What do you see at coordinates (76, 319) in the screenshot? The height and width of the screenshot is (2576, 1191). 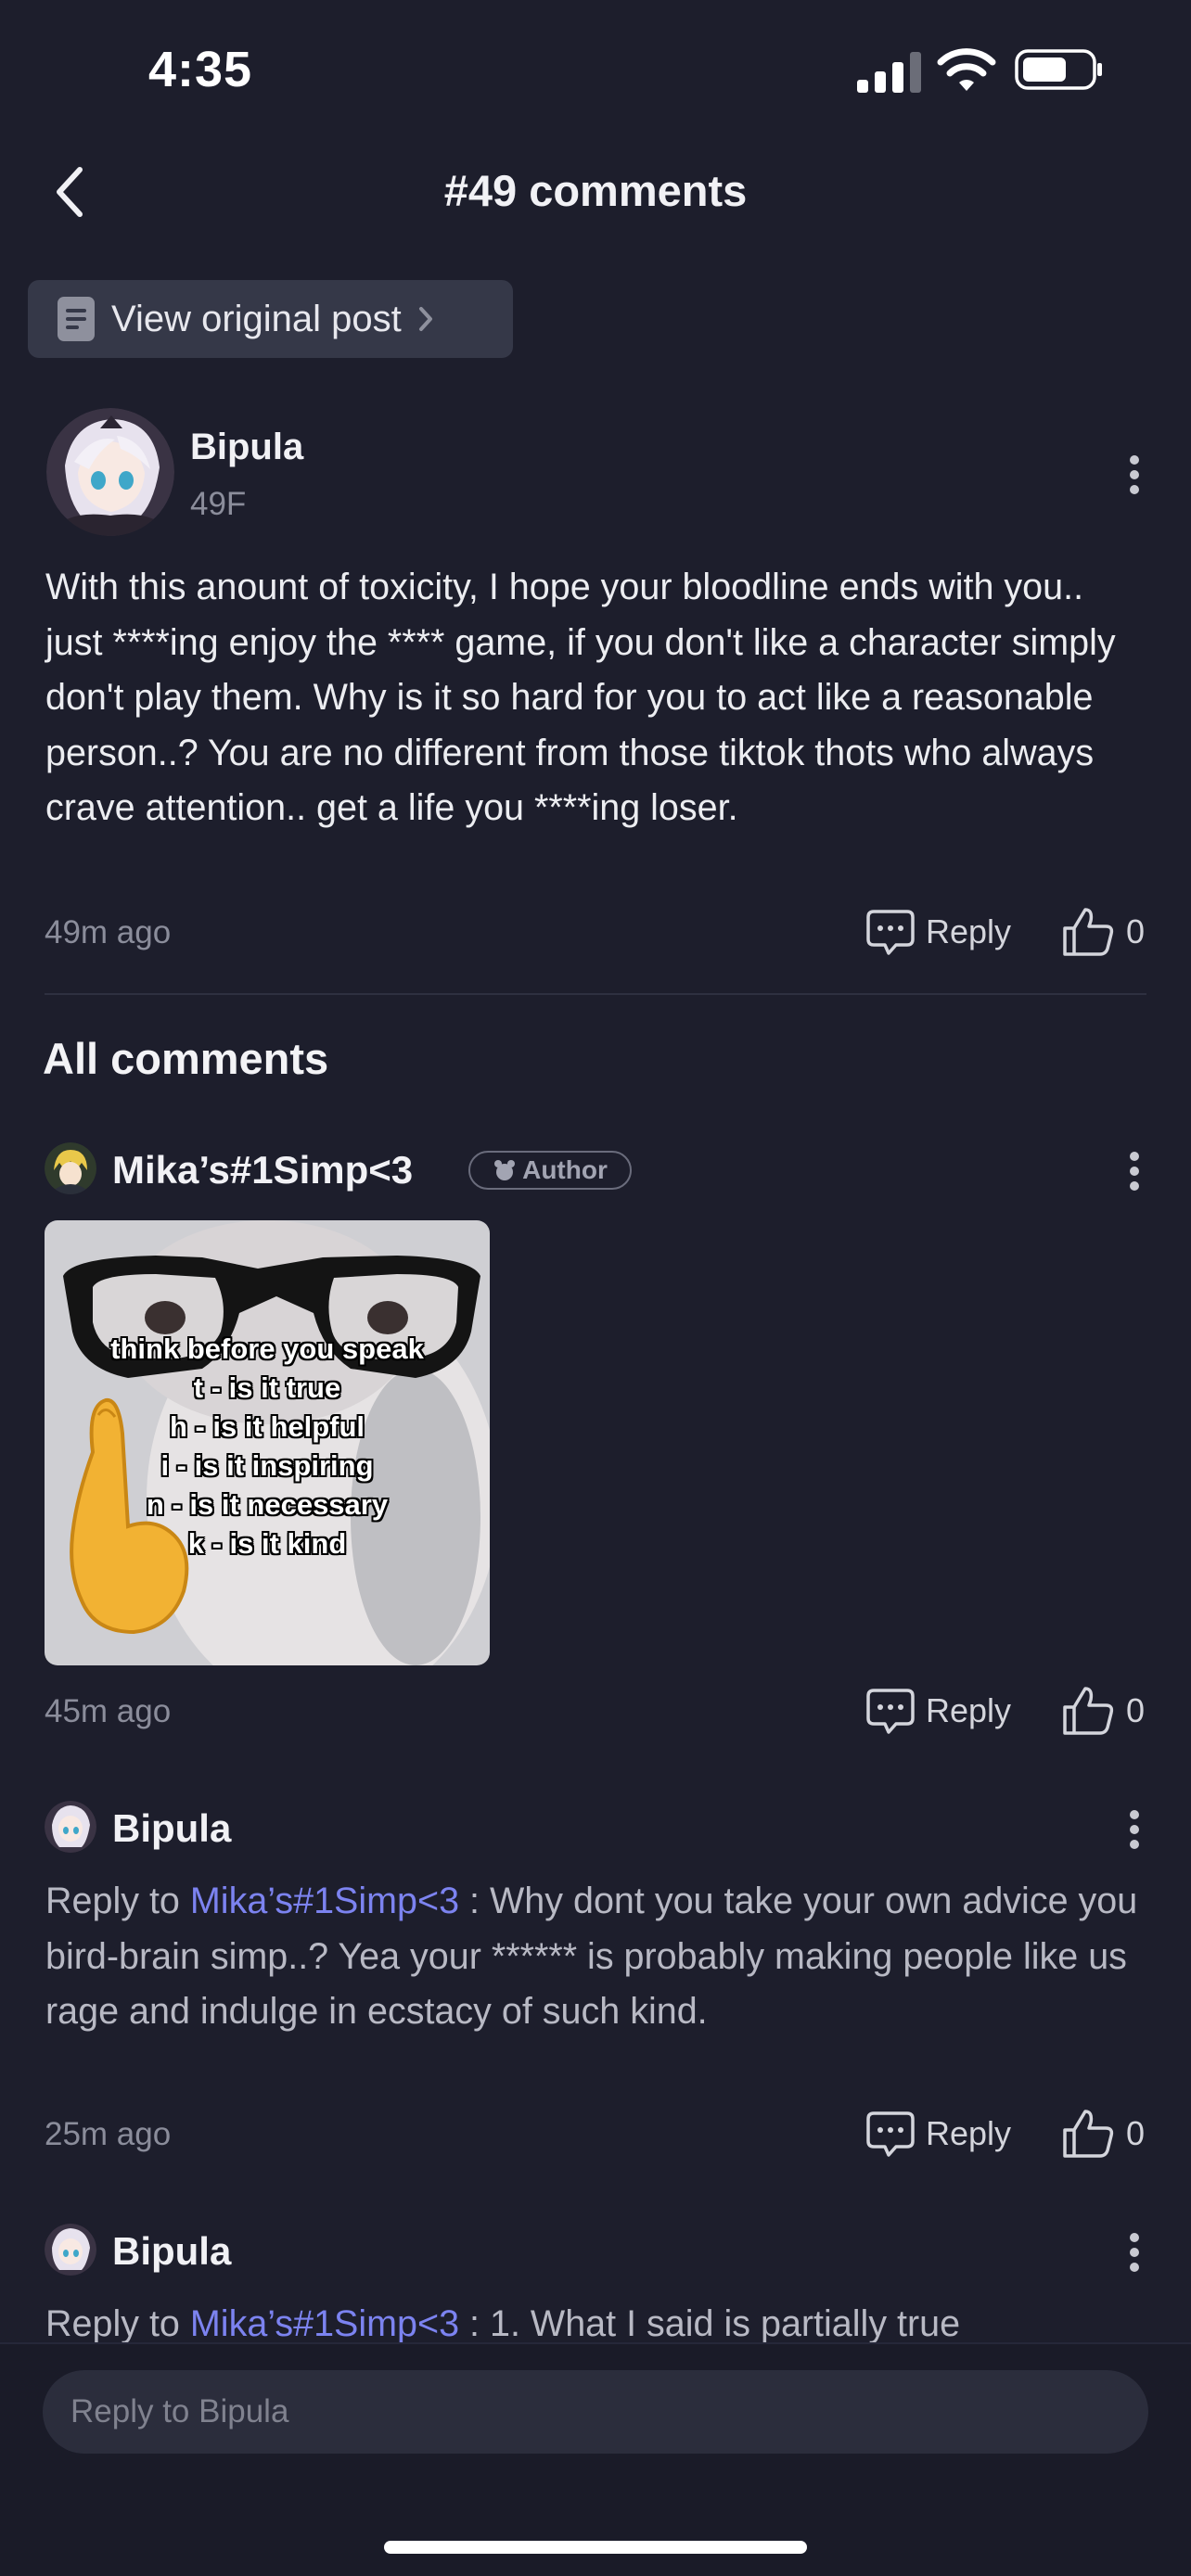 I see `document-icon` at bounding box center [76, 319].